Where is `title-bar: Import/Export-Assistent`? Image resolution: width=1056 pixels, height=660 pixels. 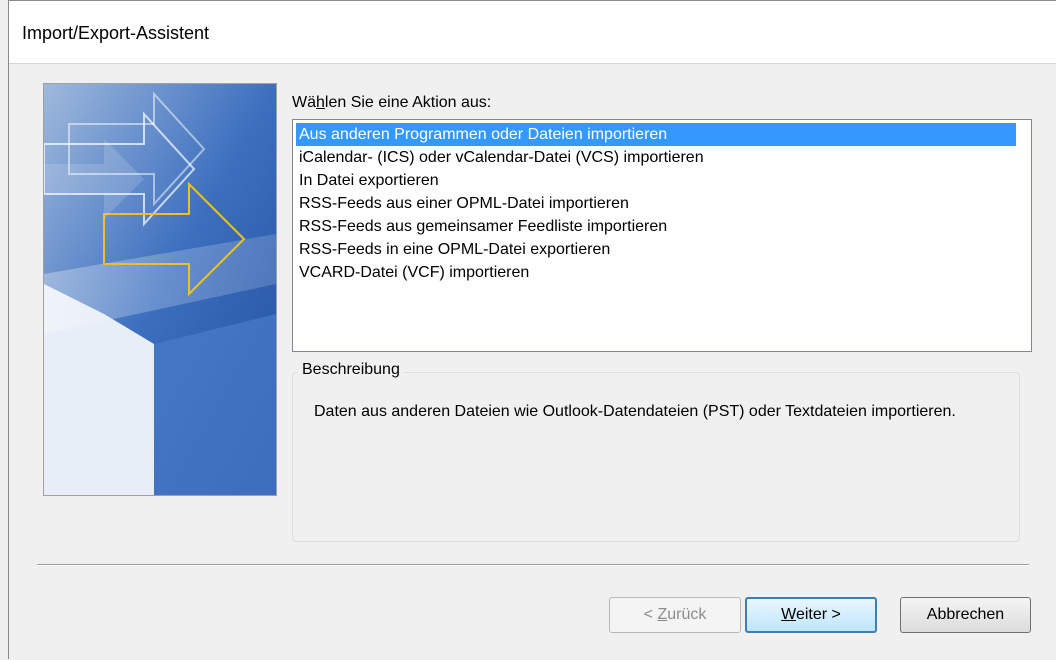
title-bar: Import/Export-Assistent is located at coordinates (532, 32).